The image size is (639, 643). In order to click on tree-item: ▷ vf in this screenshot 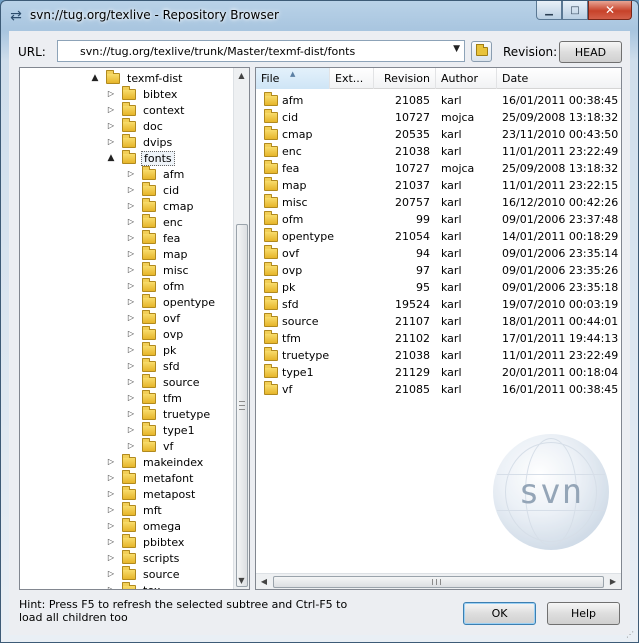, I will do `click(150, 445)`.